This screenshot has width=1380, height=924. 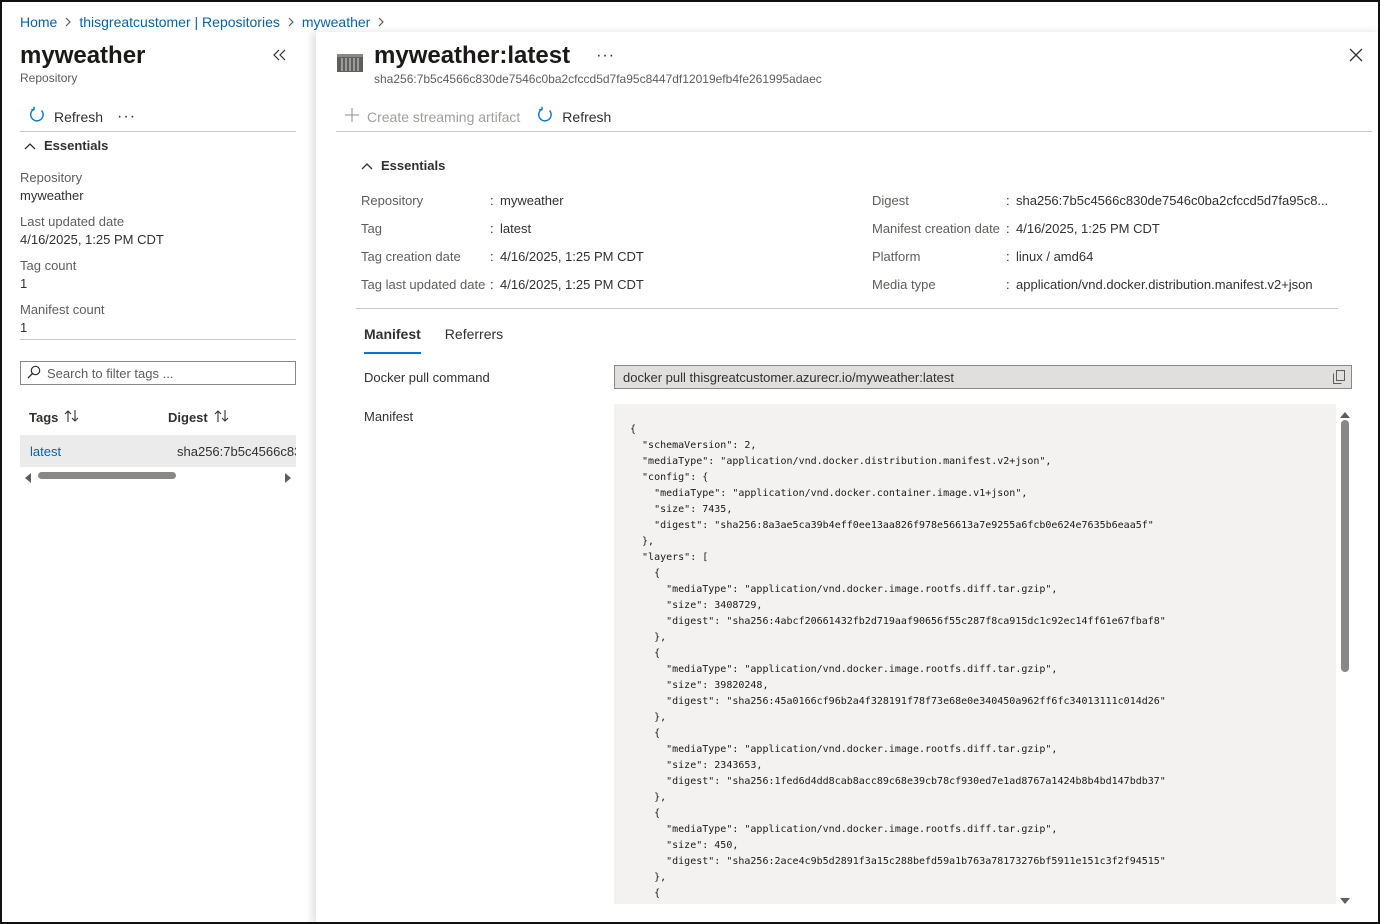 I want to click on collapse-pane-button, so click(x=280, y=56).